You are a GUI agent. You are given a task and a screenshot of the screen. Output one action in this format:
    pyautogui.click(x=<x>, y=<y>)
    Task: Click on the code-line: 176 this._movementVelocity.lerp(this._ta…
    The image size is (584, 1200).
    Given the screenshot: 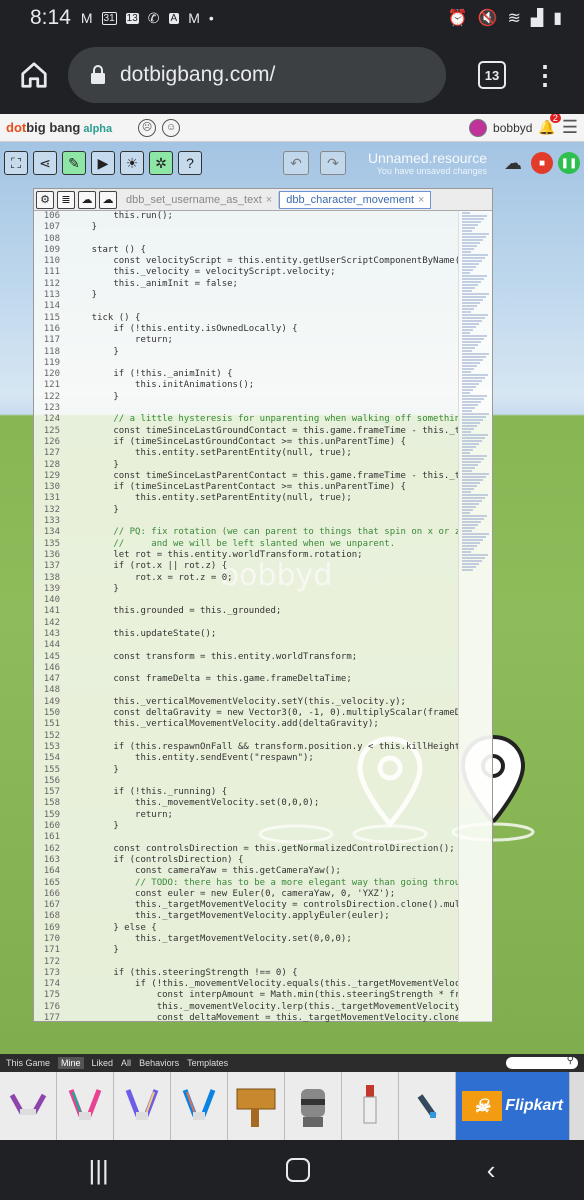 What is the action you would take?
    pyautogui.click(x=246, y=1007)
    